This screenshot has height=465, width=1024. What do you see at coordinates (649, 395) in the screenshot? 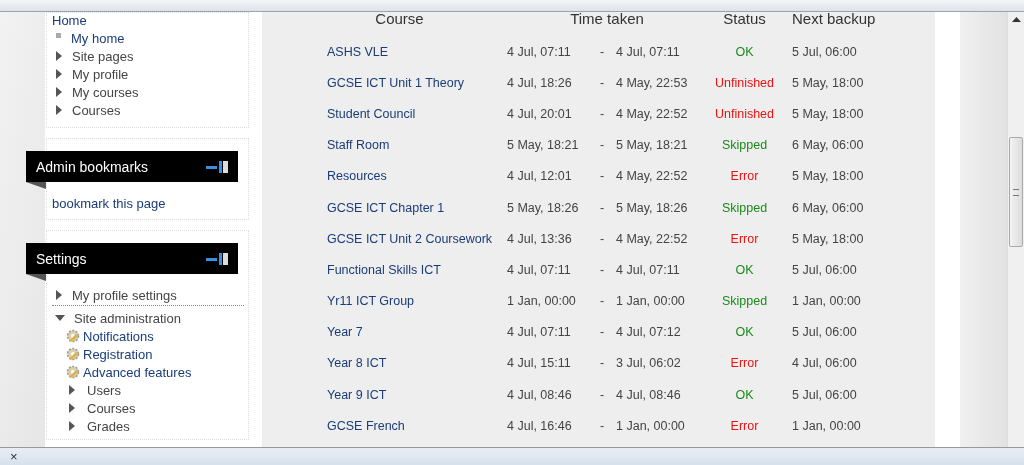
I see `table-cell-text: 4 Jul, 08:46` at bounding box center [649, 395].